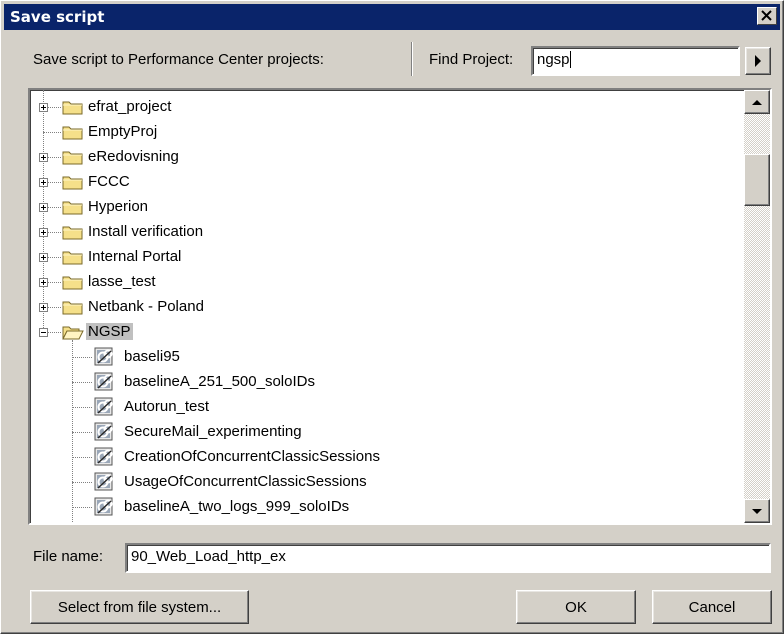  I want to click on tree-folder-label: EmptyProj, so click(123, 131).